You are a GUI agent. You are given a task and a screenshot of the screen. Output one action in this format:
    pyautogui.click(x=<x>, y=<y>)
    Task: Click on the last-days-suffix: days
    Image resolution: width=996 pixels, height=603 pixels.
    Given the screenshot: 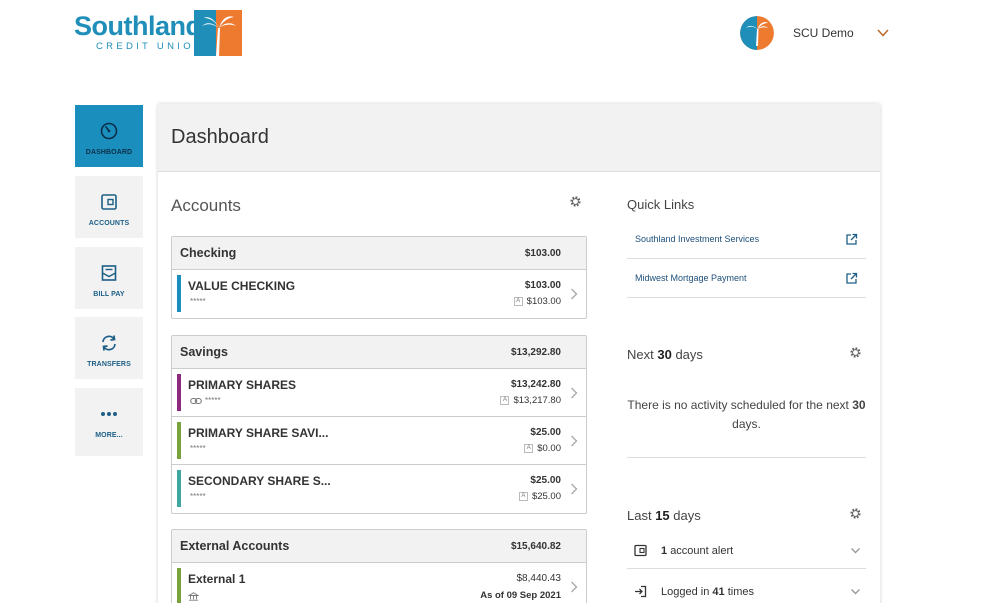 What is the action you would take?
    pyautogui.click(x=687, y=515)
    